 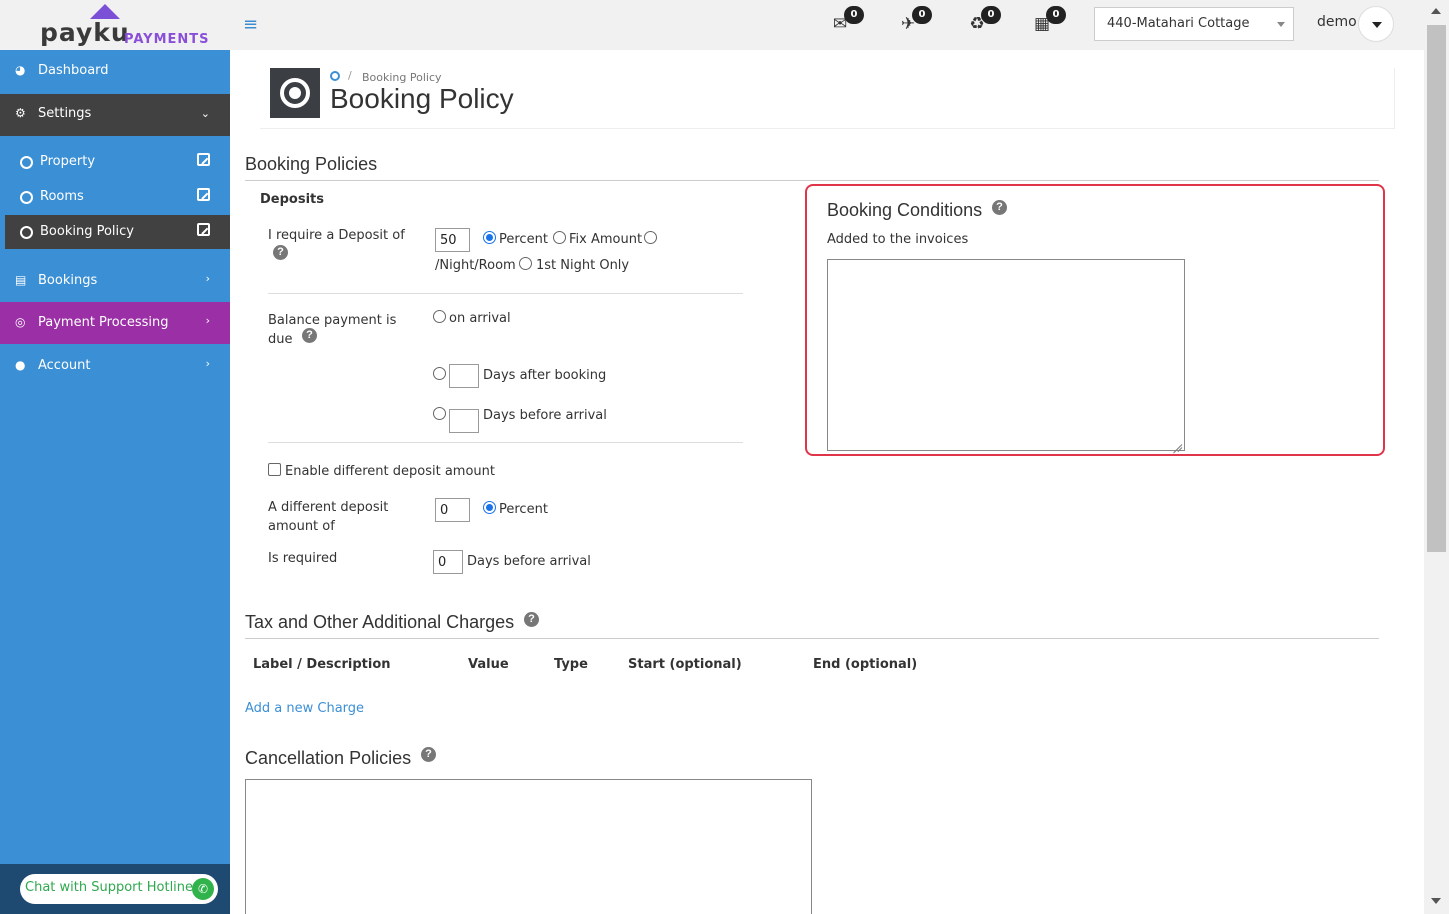 What do you see at coordinates (475, 265) in the screenshot?
I see `deposit-night-room-label: /Night/Room` at bounding box center [475, 265].